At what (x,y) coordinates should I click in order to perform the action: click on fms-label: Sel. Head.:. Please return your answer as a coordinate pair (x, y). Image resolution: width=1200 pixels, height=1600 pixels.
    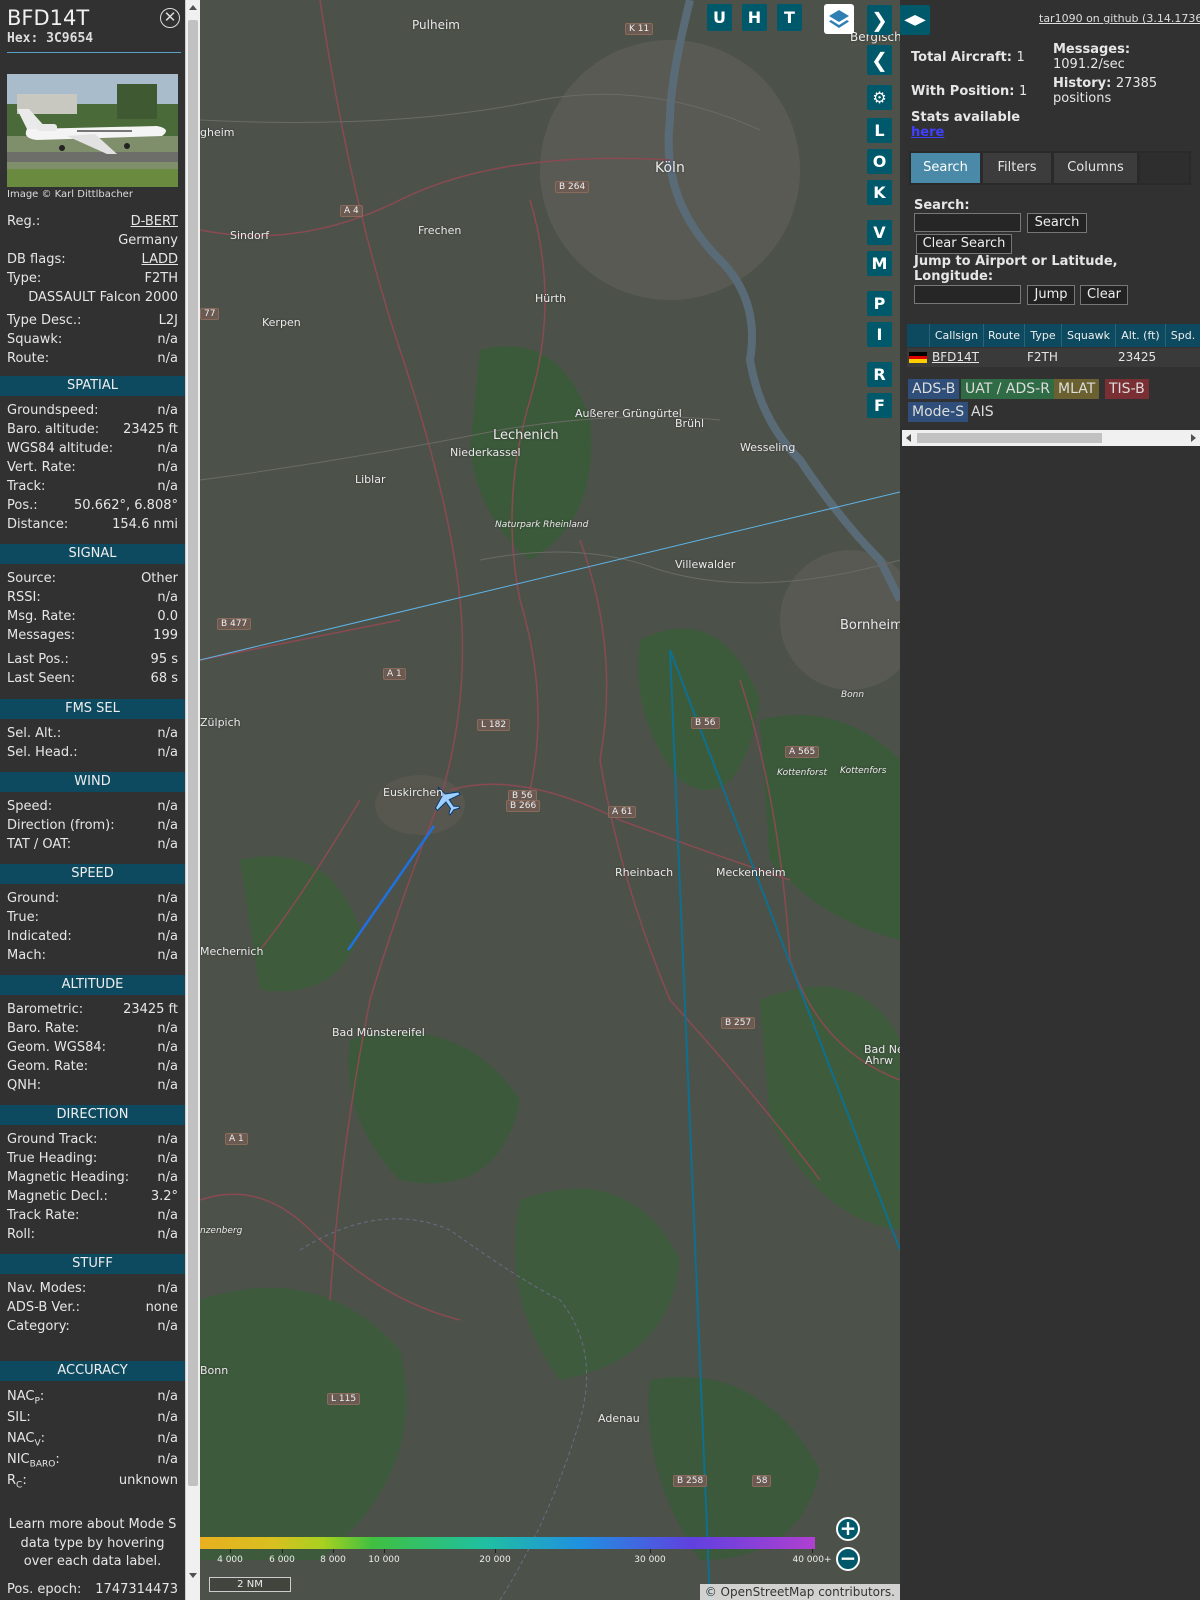
    Looking at the image, I should click on (42, 754).